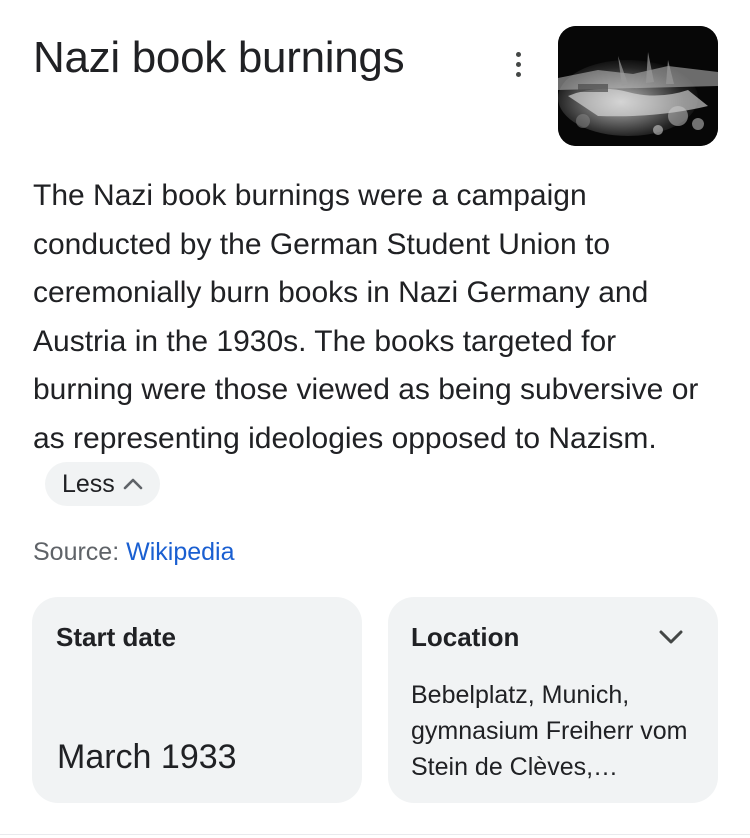 The image size is (750, 838). What do you see at coordinates (671, 637) in the screenshot?
I see `chevron-down-icon` at bounding box center [671, 637].